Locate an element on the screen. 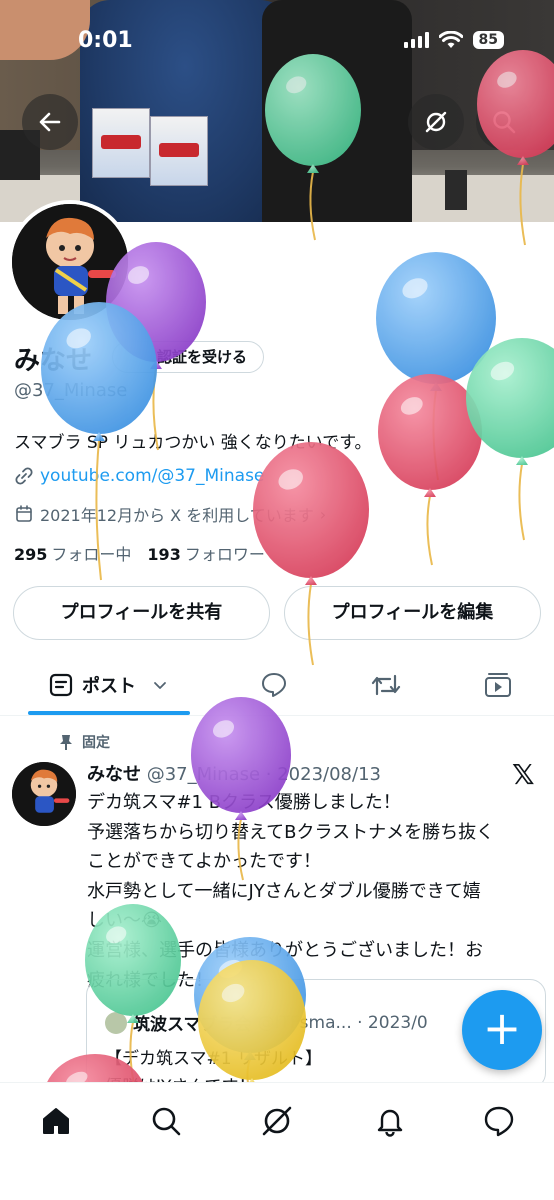 This screenshot has width=554, height=1200. tab-posts-label: ポスト is located at coordinates (109, 686).